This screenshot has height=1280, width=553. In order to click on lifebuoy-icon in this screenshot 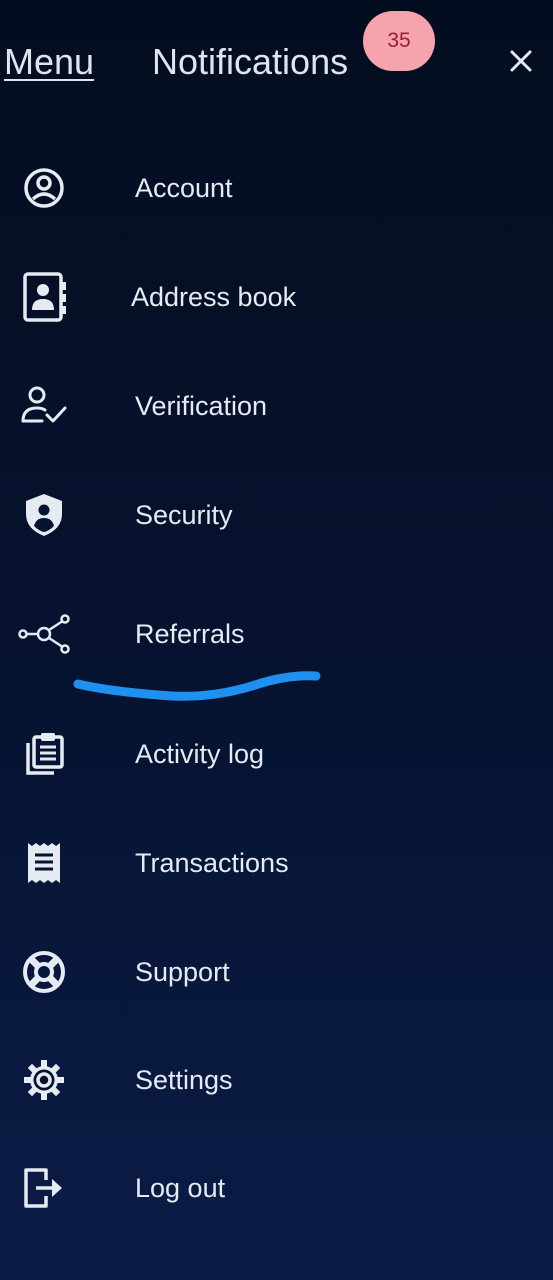, I will do `click(44, 972)`.